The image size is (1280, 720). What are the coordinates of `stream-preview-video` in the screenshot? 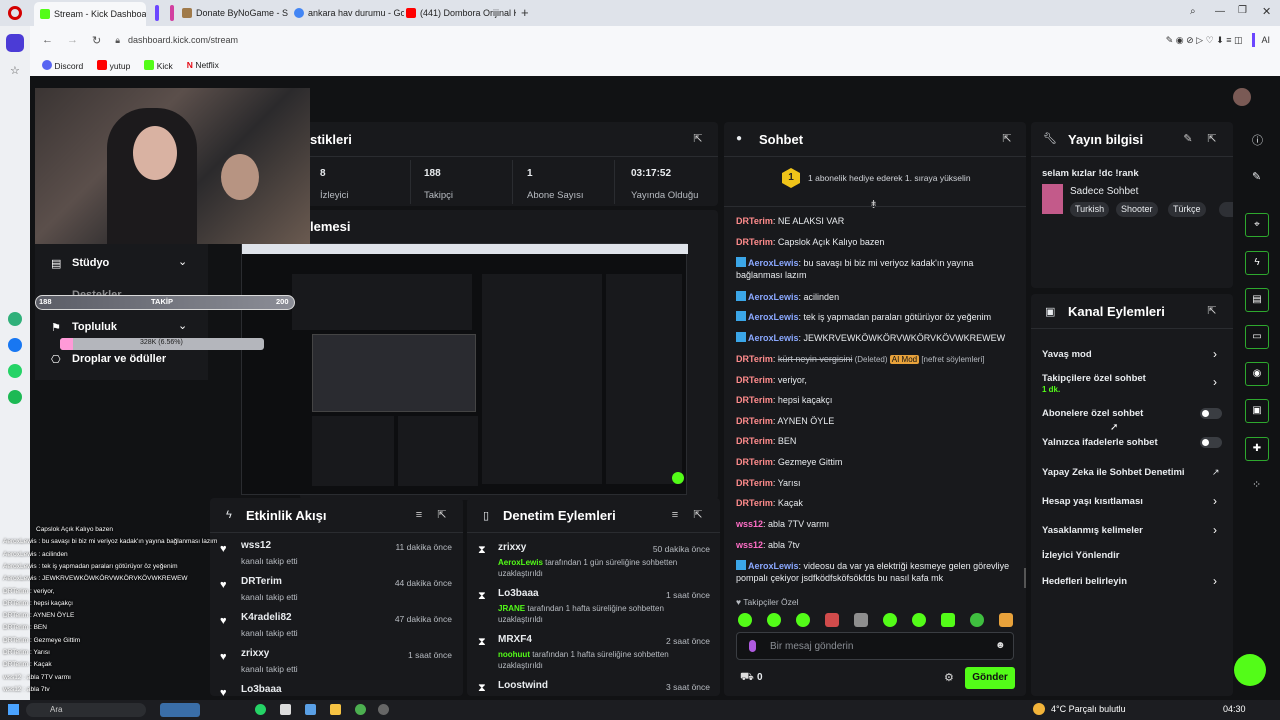 It's located at (464, 369).